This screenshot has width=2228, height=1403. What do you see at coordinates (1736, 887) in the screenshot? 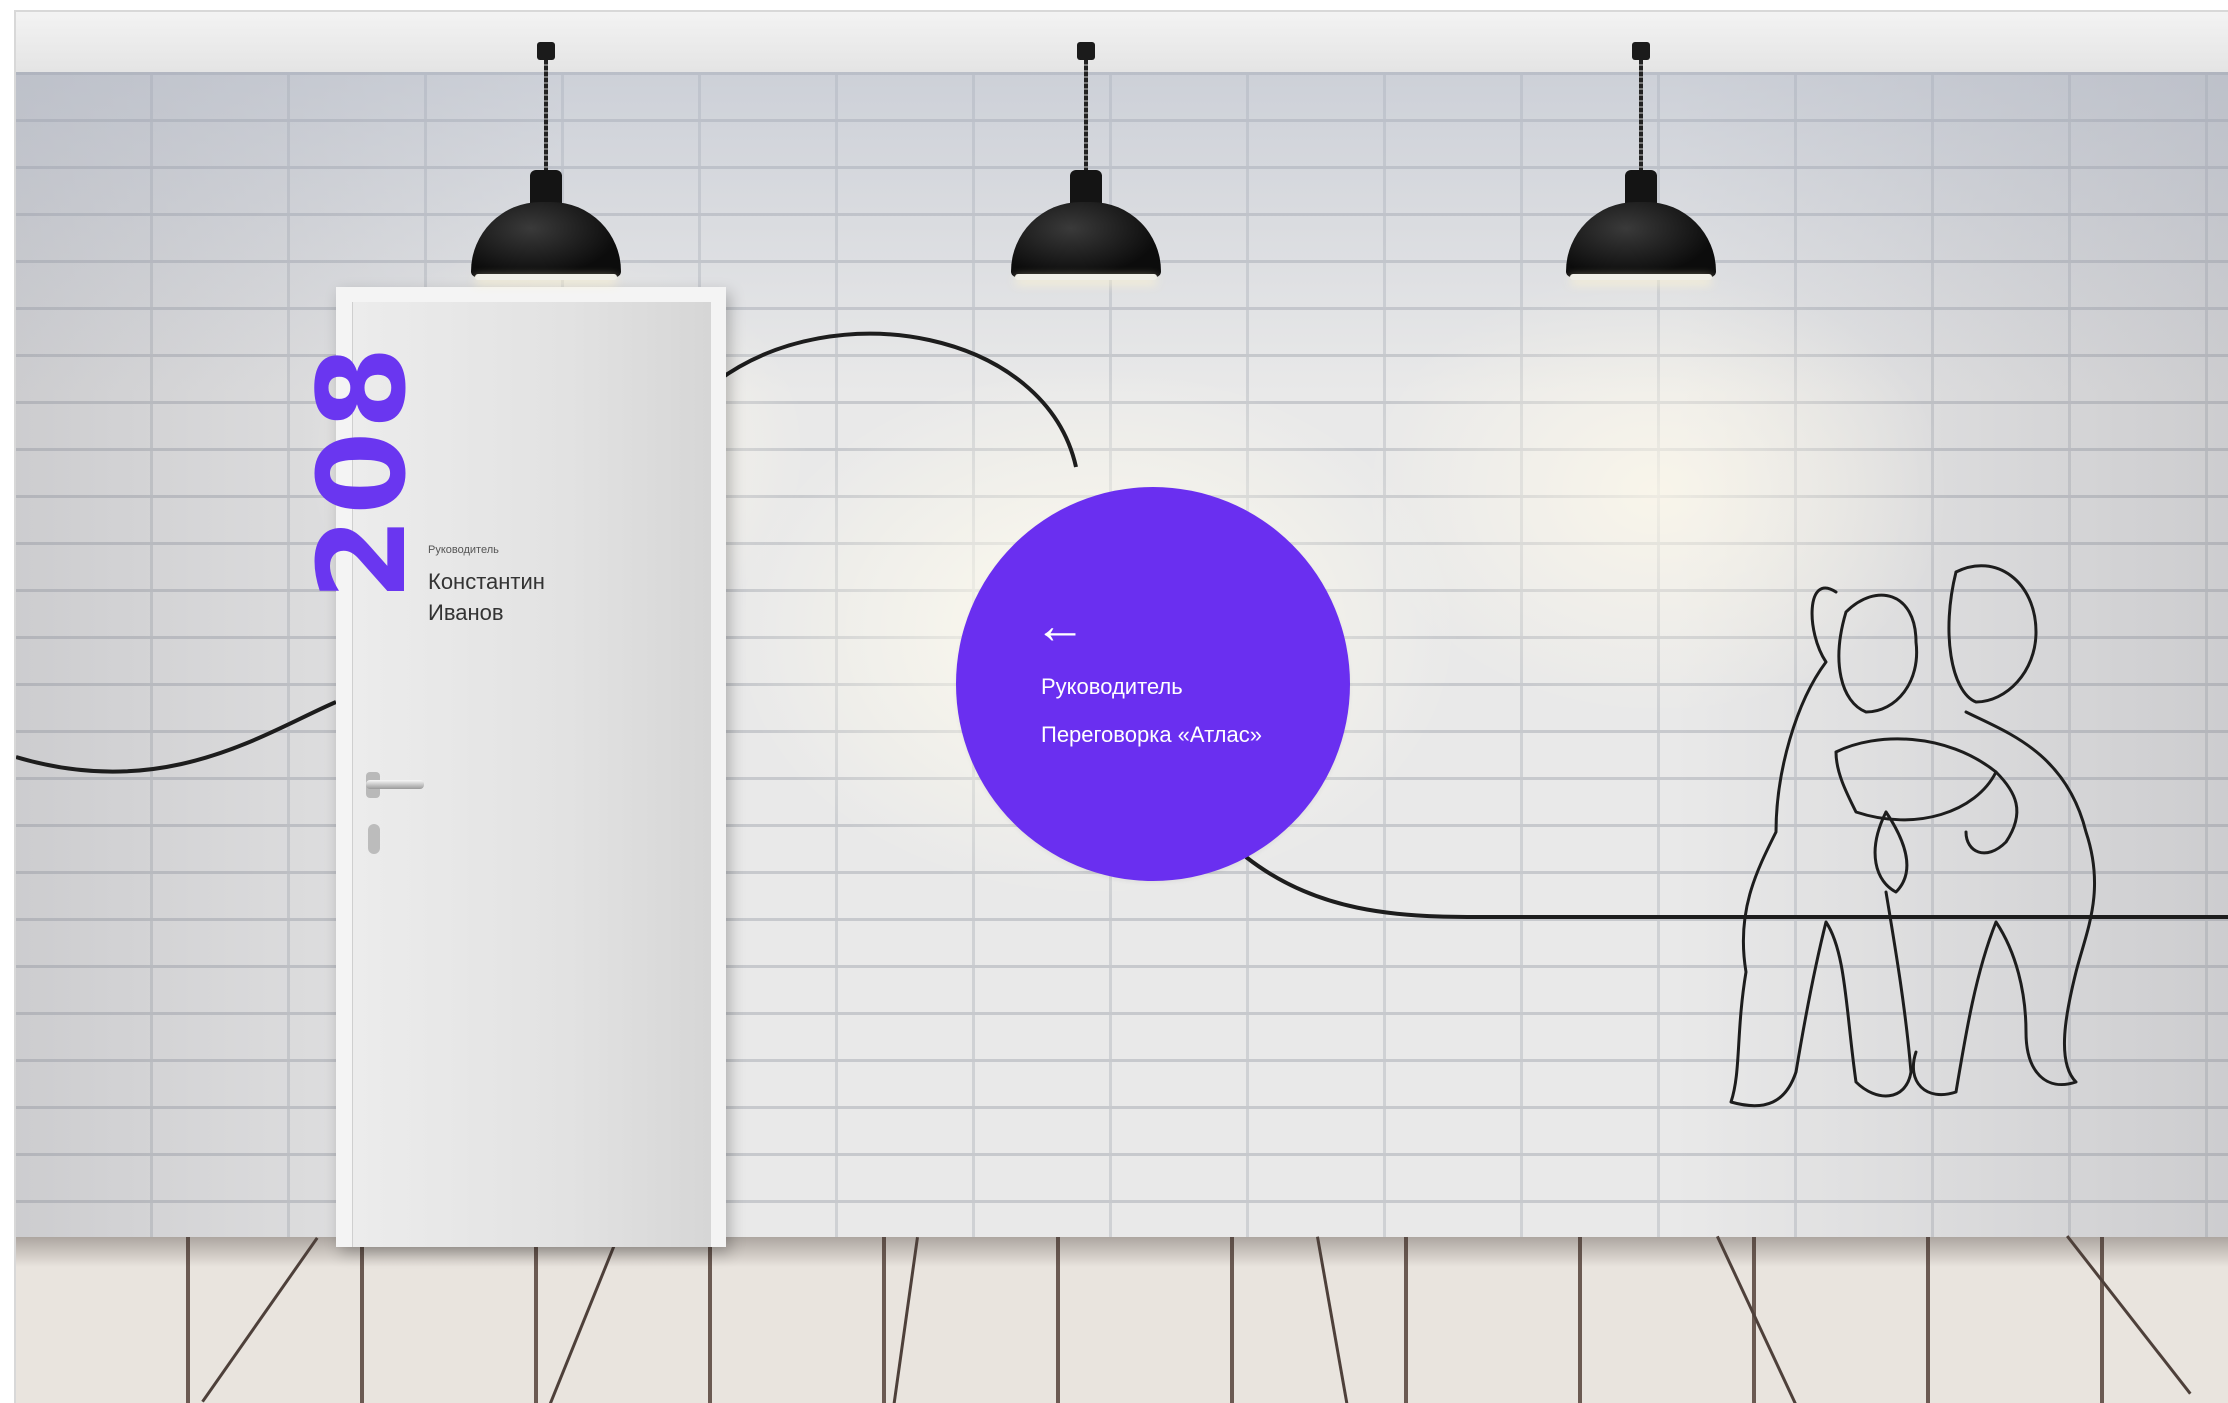
I see `connector-line-right` at bounding box center [1736, 887].